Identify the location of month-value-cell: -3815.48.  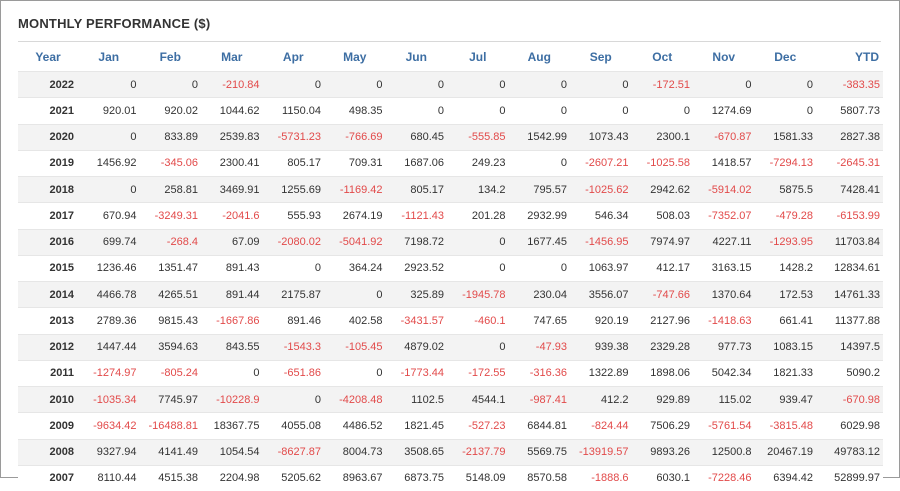
(786, 426).